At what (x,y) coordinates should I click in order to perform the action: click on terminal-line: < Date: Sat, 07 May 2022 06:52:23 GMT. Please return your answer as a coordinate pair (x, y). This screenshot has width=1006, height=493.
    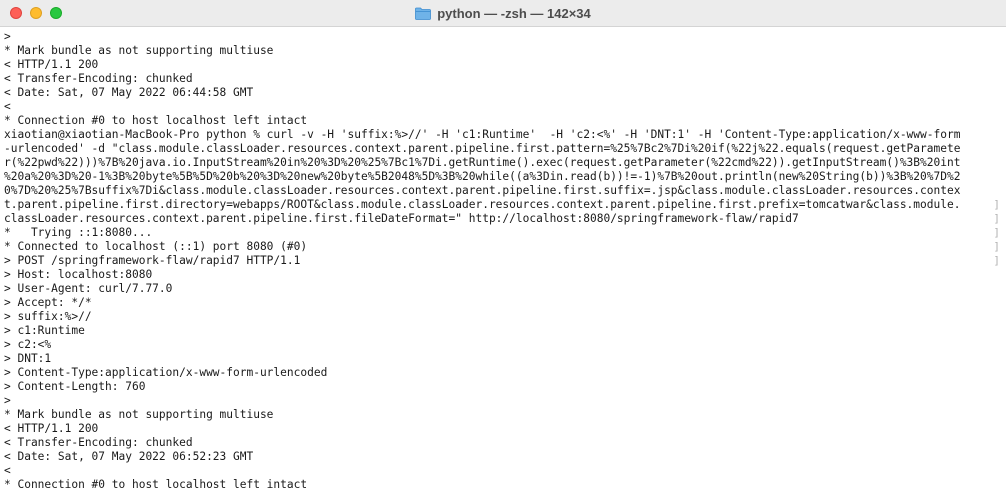
    Looking at the image, I should click on (129, 456).